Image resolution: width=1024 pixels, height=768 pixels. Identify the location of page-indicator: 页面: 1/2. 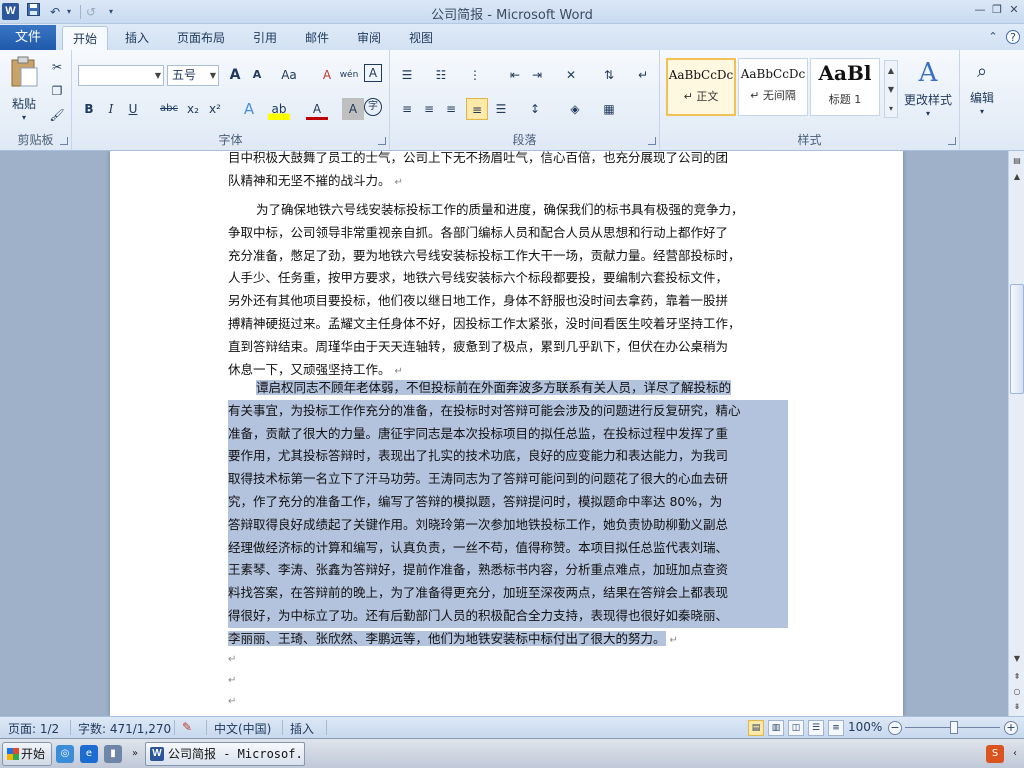
(33, 728).